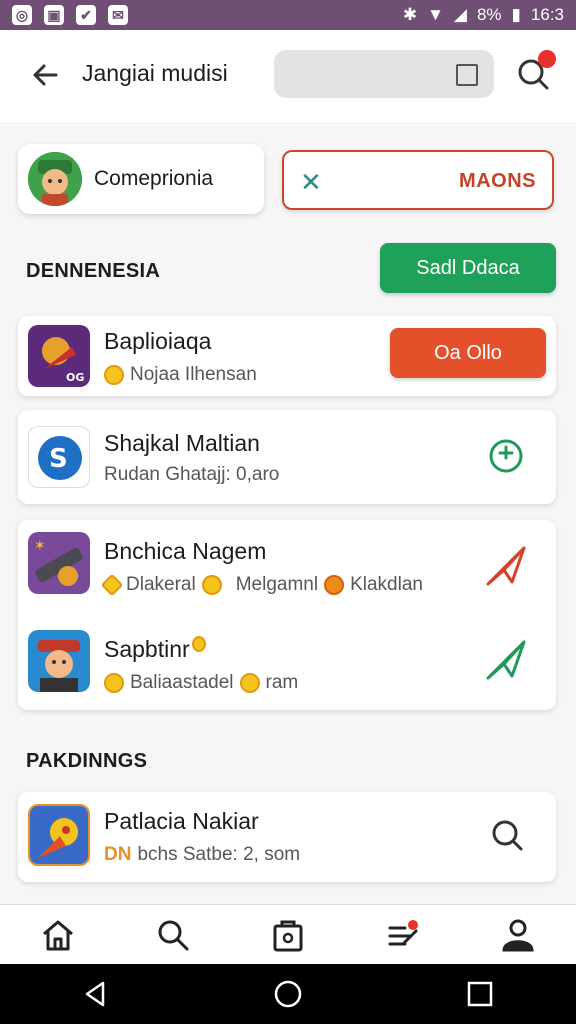 The height and width of the screenshot is (1024, 576). Describe the element at coordinates (93, 271) in the screenshot. I see `section-title: DENNENESIA` at that location.